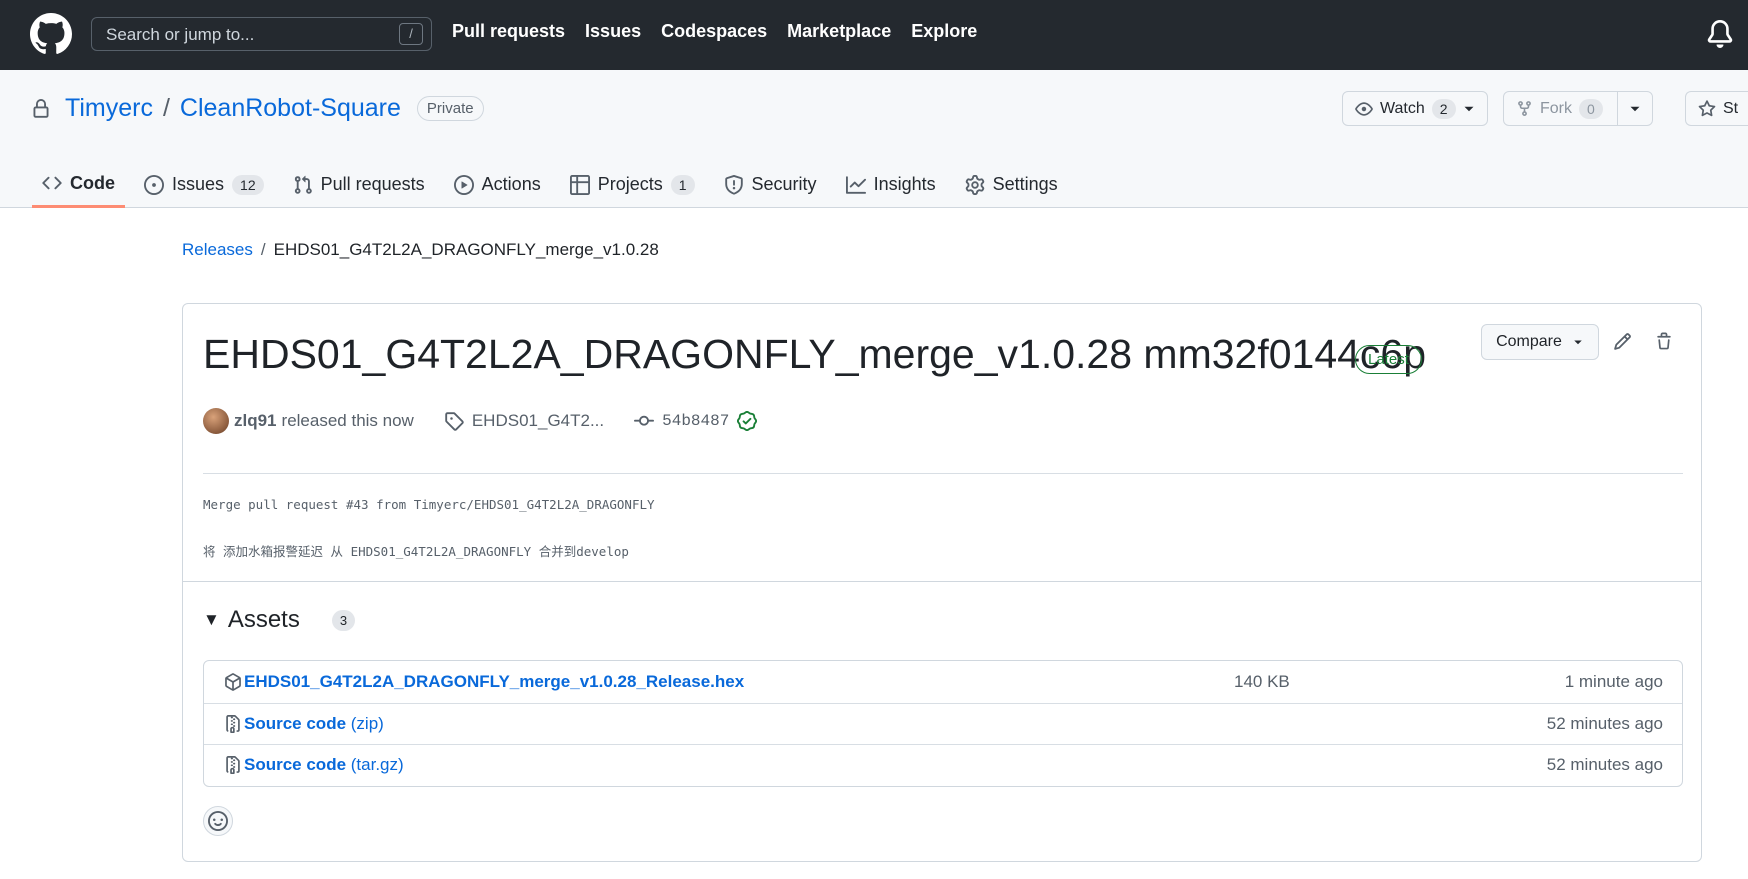  What do you see at coordinates (579, 184) in the screenshot?
I see `table-icon` at bounding box center [579, 184].